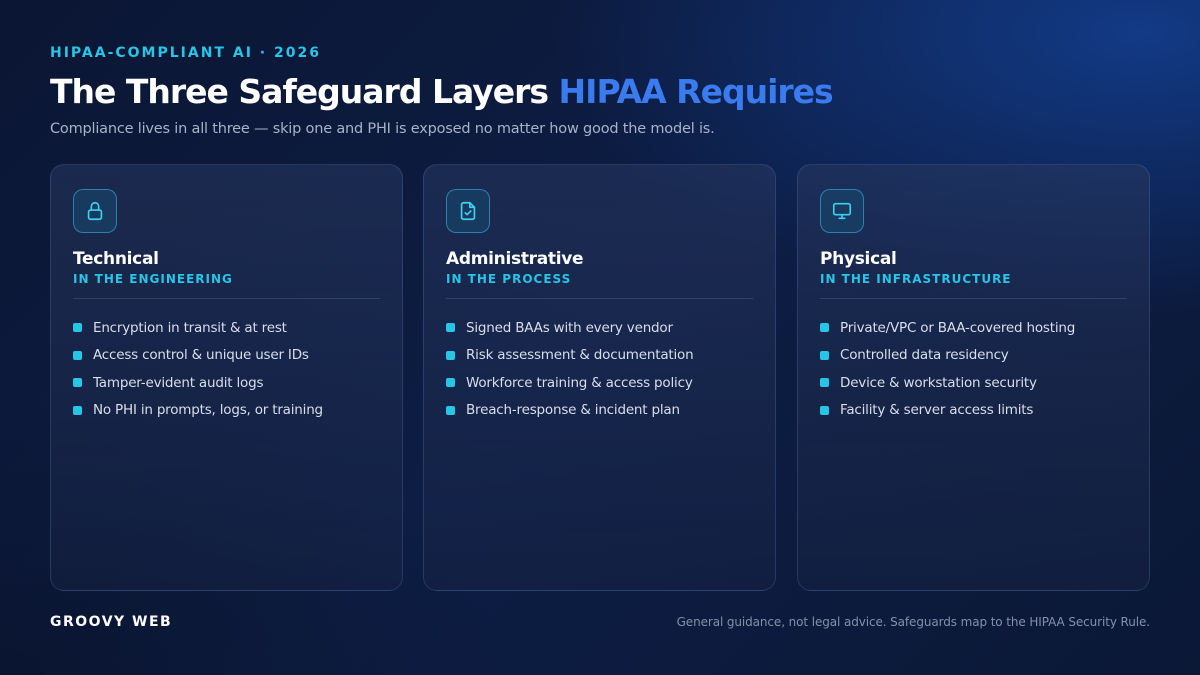  What do you see at coordinates (190, 327) in the screenshot?
I see `list-item-label: Encryption in transit & at rest` at bounding box center [190, 327].